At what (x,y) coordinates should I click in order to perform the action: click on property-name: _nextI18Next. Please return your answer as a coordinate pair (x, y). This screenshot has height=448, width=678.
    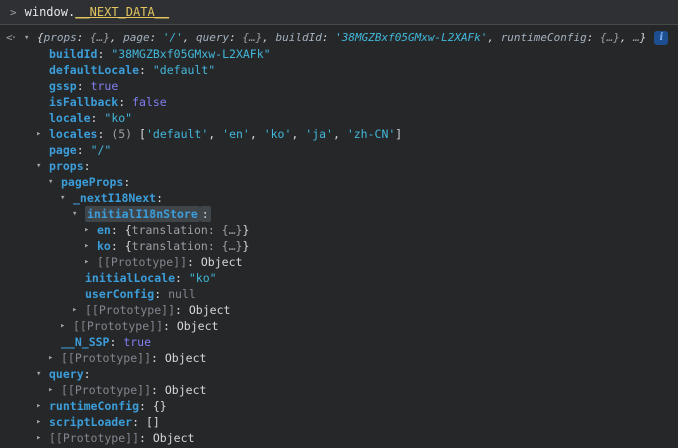
    Looking at the image, I should click on (115, 198).